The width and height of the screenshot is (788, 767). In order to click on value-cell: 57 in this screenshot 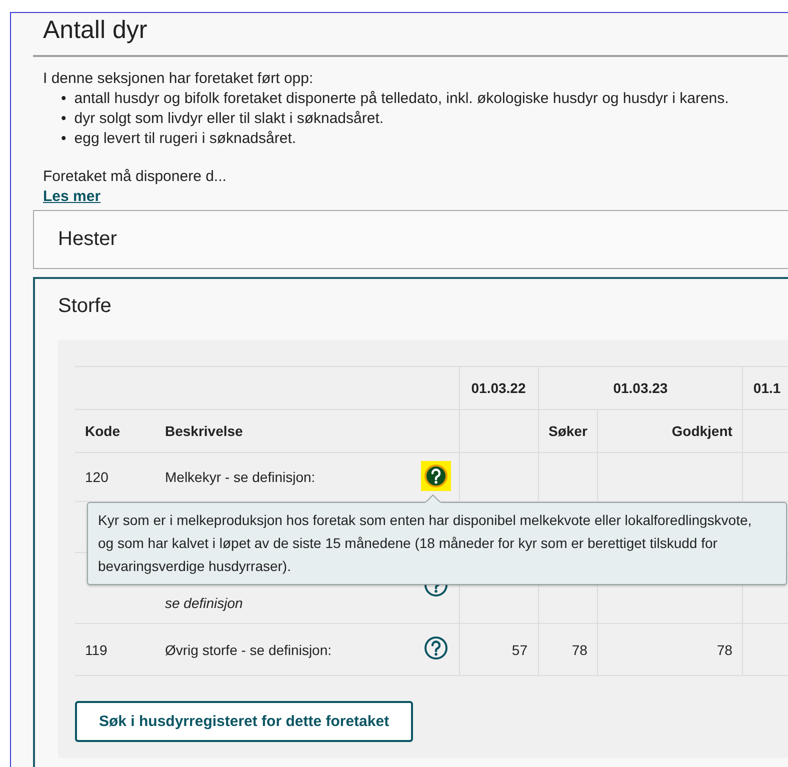, I will do `click(520, 650)`.